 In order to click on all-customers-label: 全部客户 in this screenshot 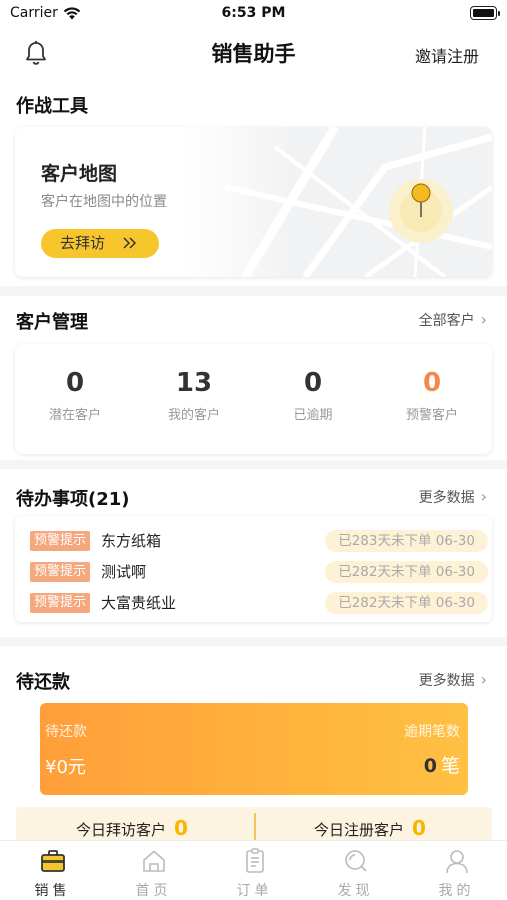, I will do `click(446, 321)`.